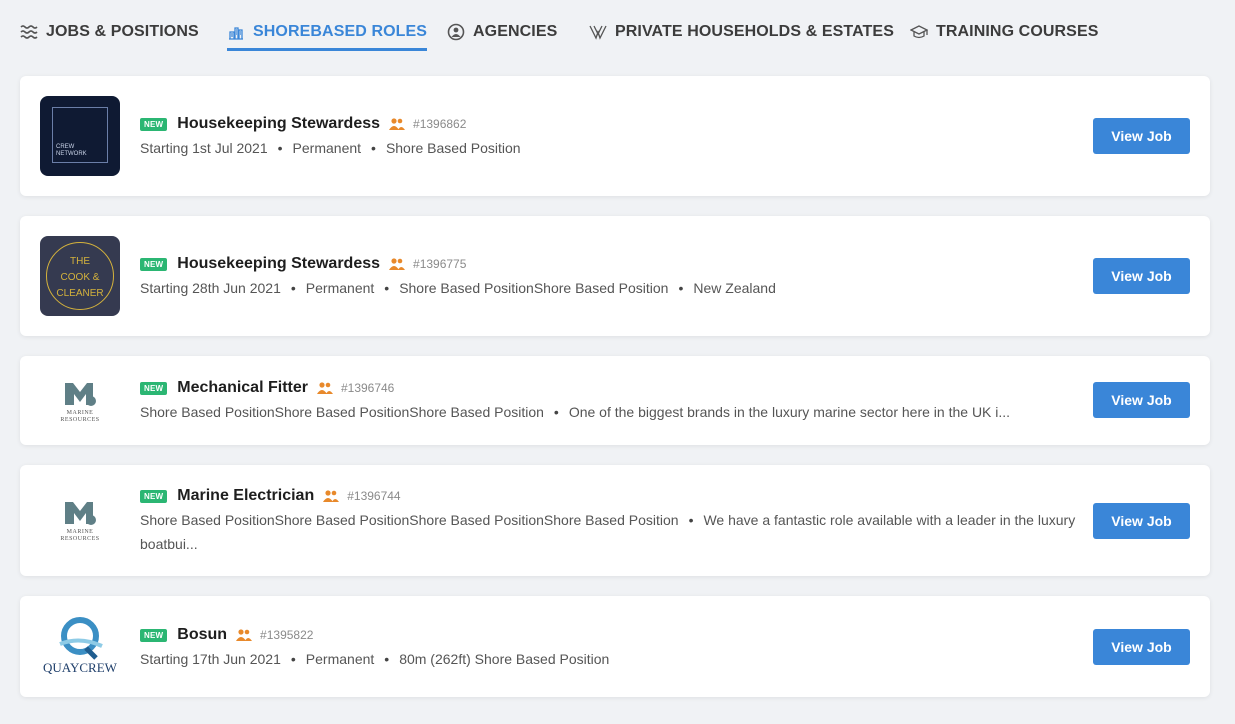  What do you see at coordinates (204, 148) in the screenshot?
I see `meta-start-date: Starting 1st Jul 2021` at bounding box center [204, 148].